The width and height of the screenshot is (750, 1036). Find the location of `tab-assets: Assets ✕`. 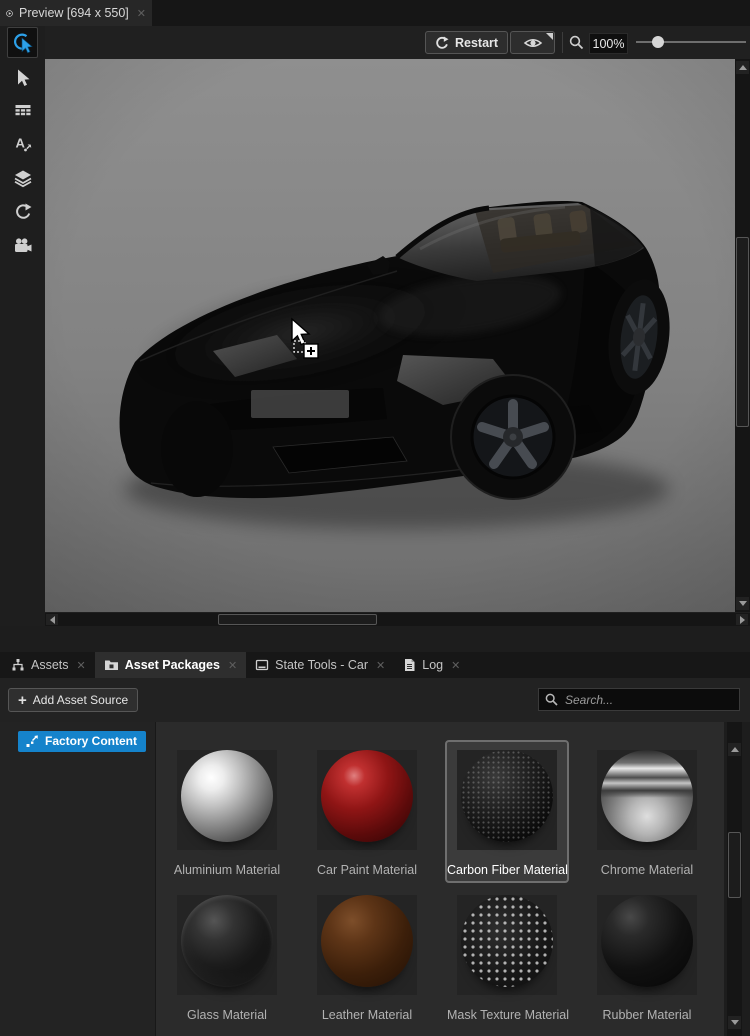

tab-assets: Assets ✕ is located at coordinates (48, 665).